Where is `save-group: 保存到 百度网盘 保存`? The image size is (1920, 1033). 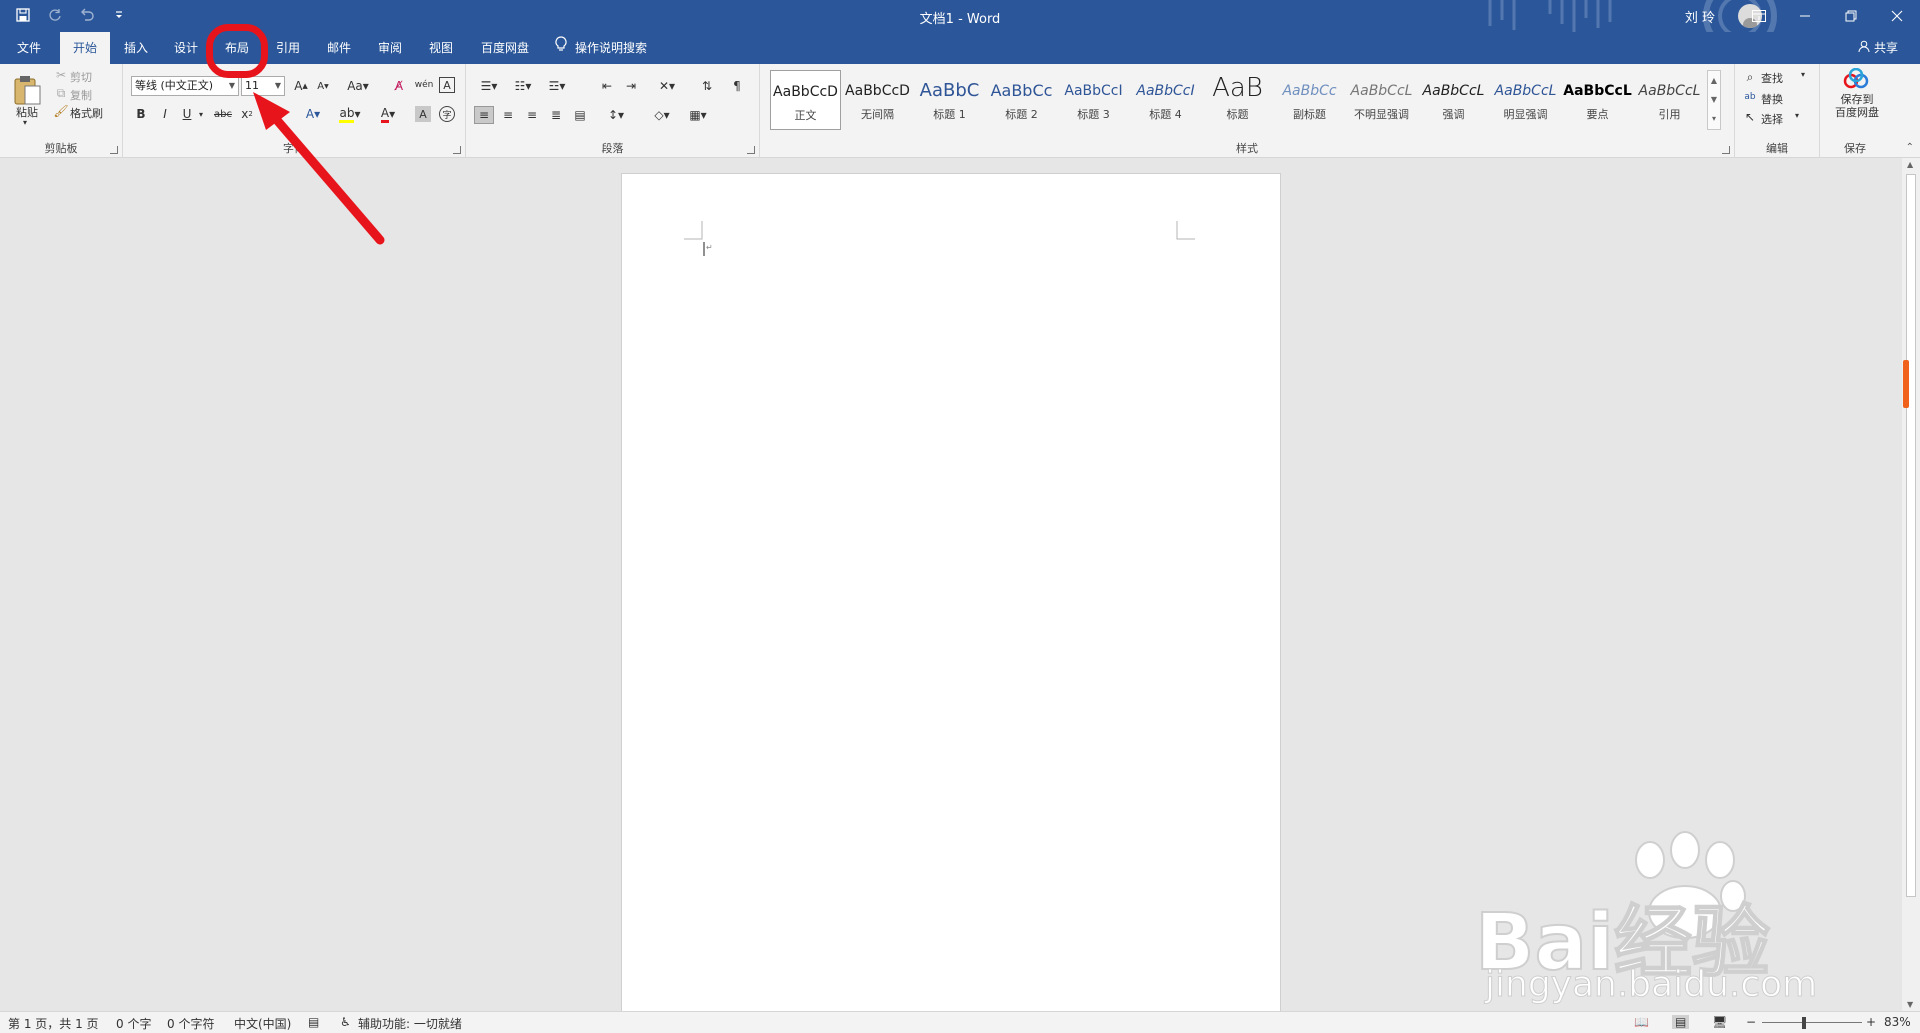
save-group: 保存到 百度网盘 保存 is located at coordinates (1855, 111).